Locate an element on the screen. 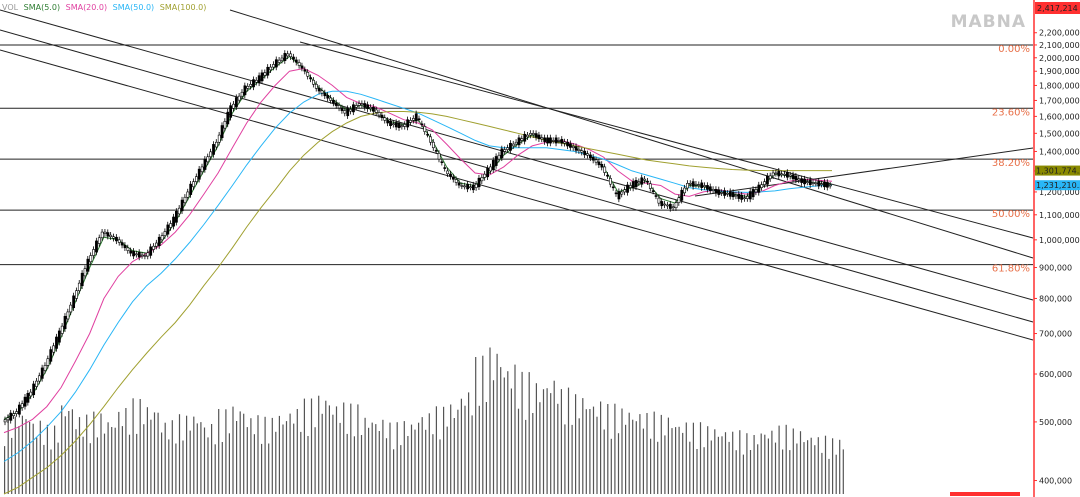 This screenshot has height=497, width=1080. y-tick-label: 500,000 is located at coordinates (1055, 422).